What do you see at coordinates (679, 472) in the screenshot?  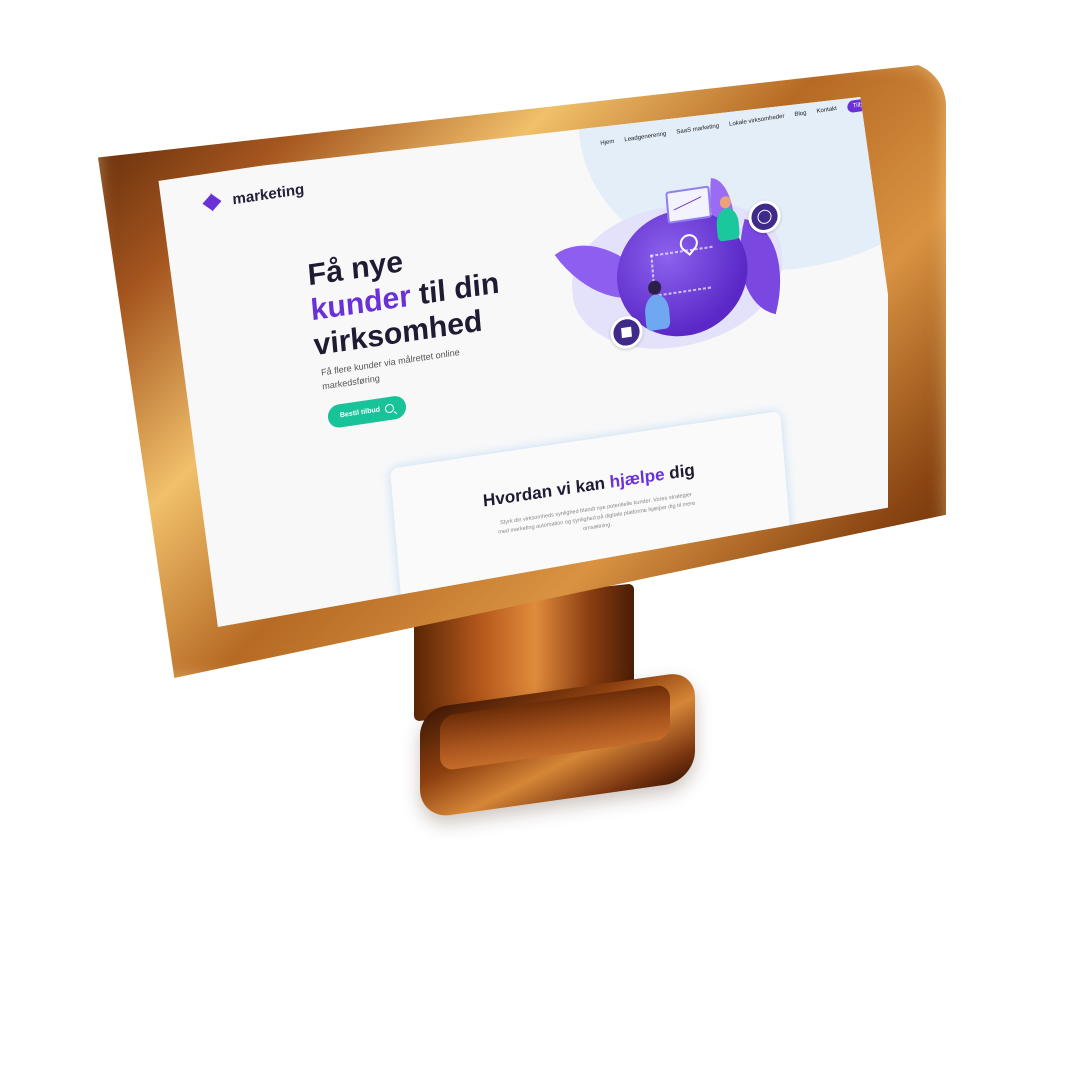 I see `help-title-suffix: dig` at bounding box center [679, 472].